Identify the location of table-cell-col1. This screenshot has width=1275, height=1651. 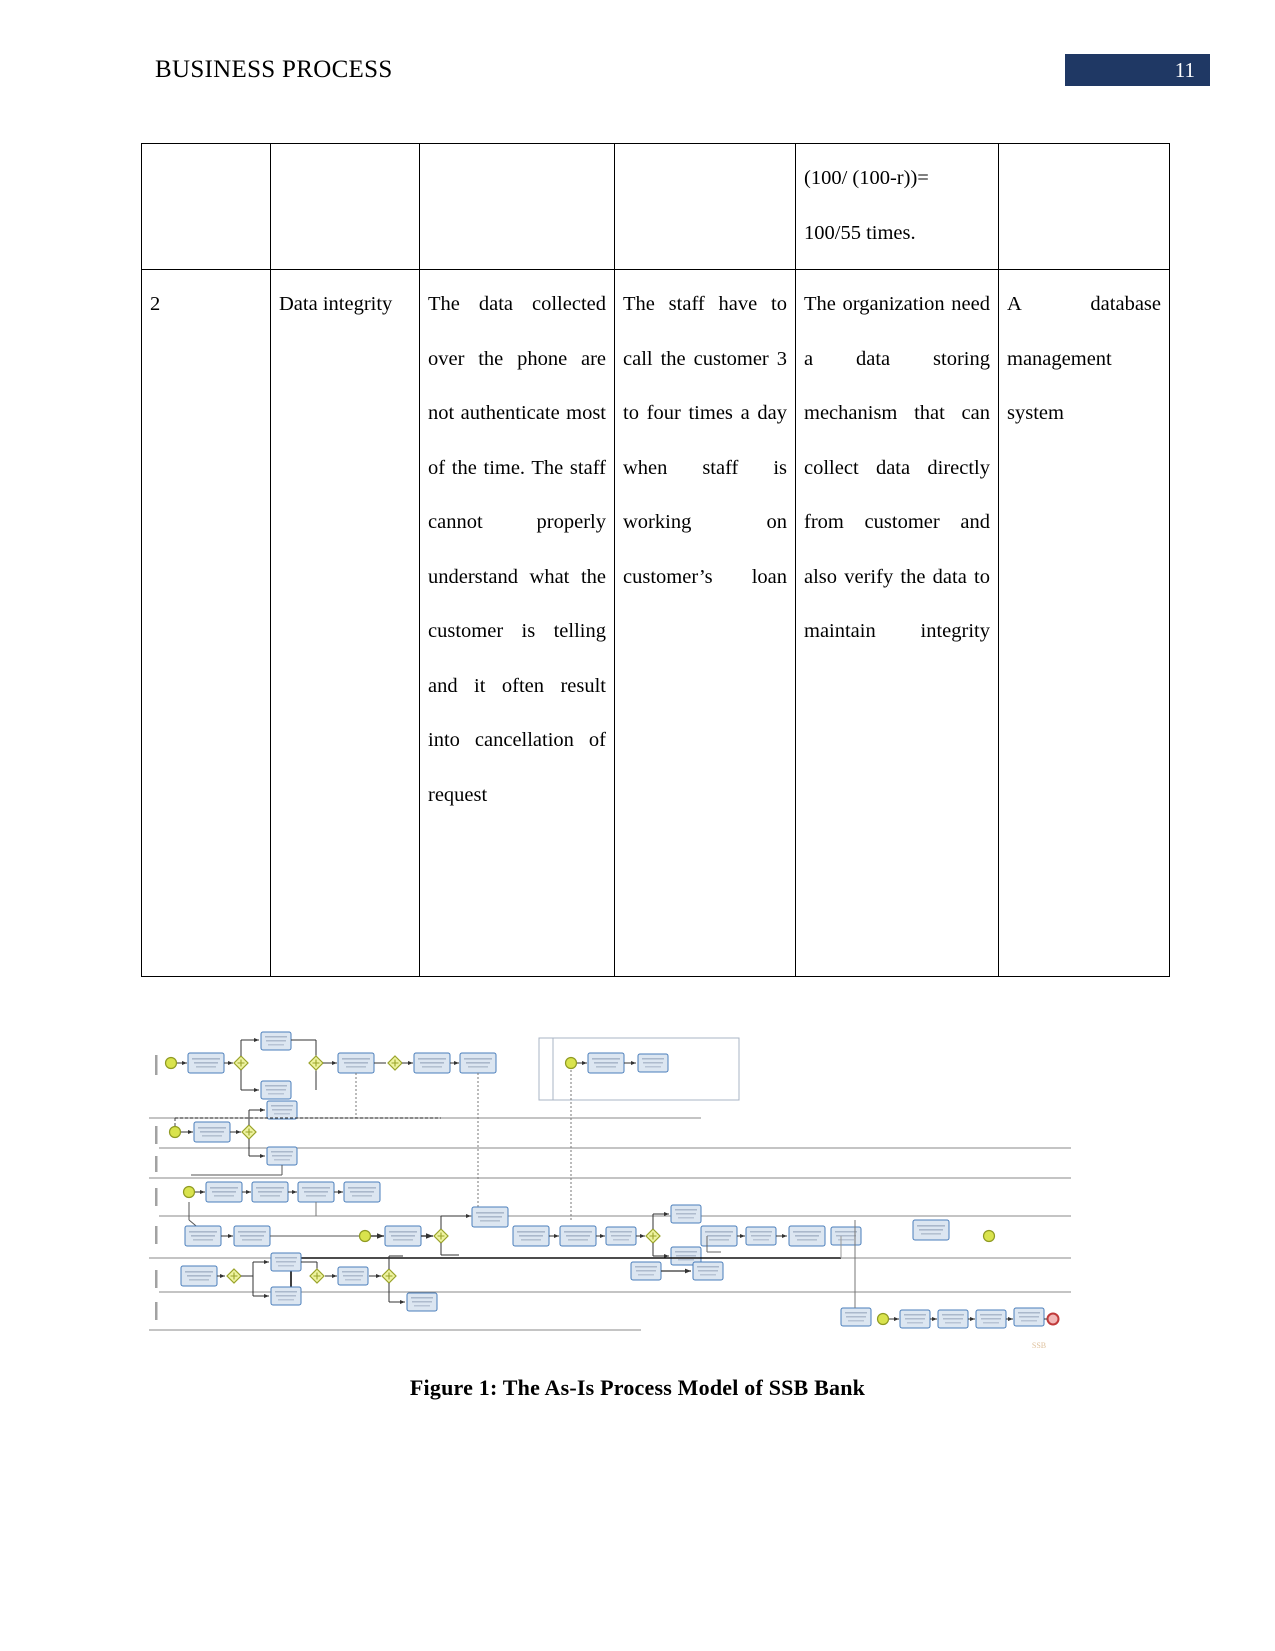
(206, 206).